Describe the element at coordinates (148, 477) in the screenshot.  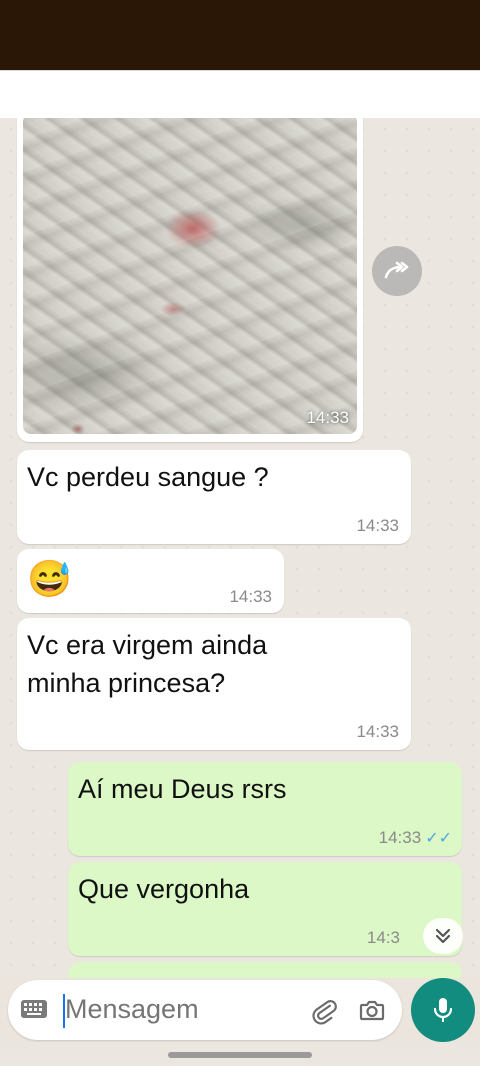
I see `message-text: Vc perdeu sangue ?` at that location.